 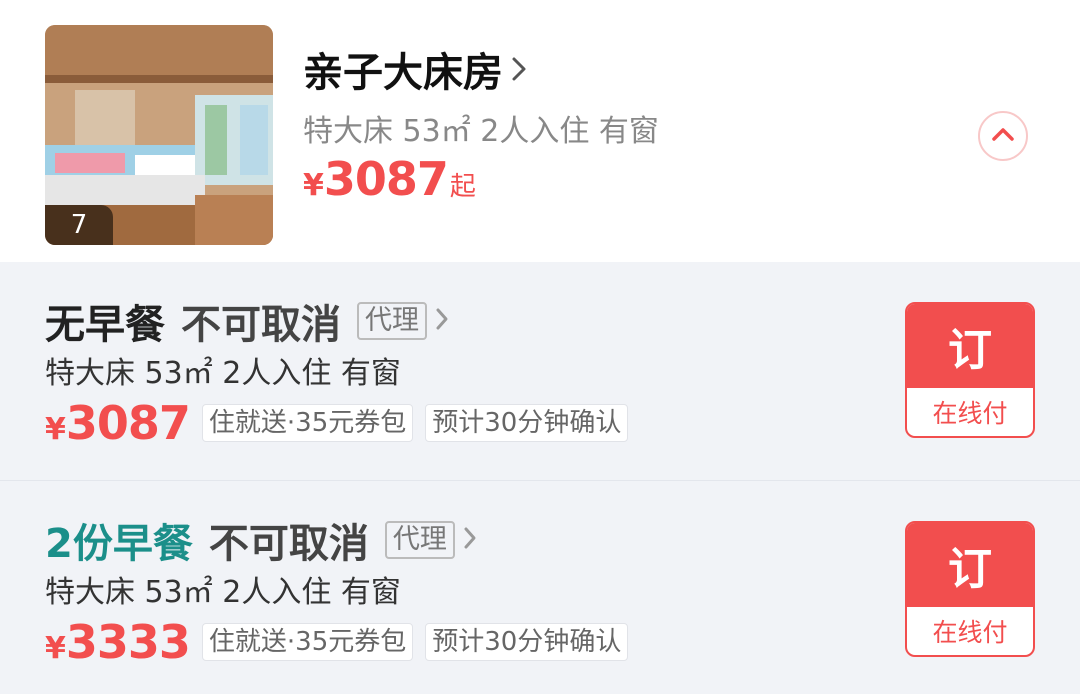 I want to click on price-suffix: 起, so click(x=462, y=187).